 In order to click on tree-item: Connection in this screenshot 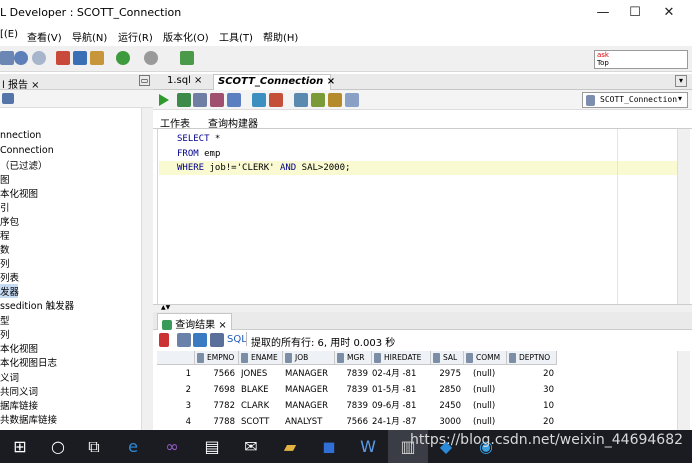, I will do `click(27, 150)`.